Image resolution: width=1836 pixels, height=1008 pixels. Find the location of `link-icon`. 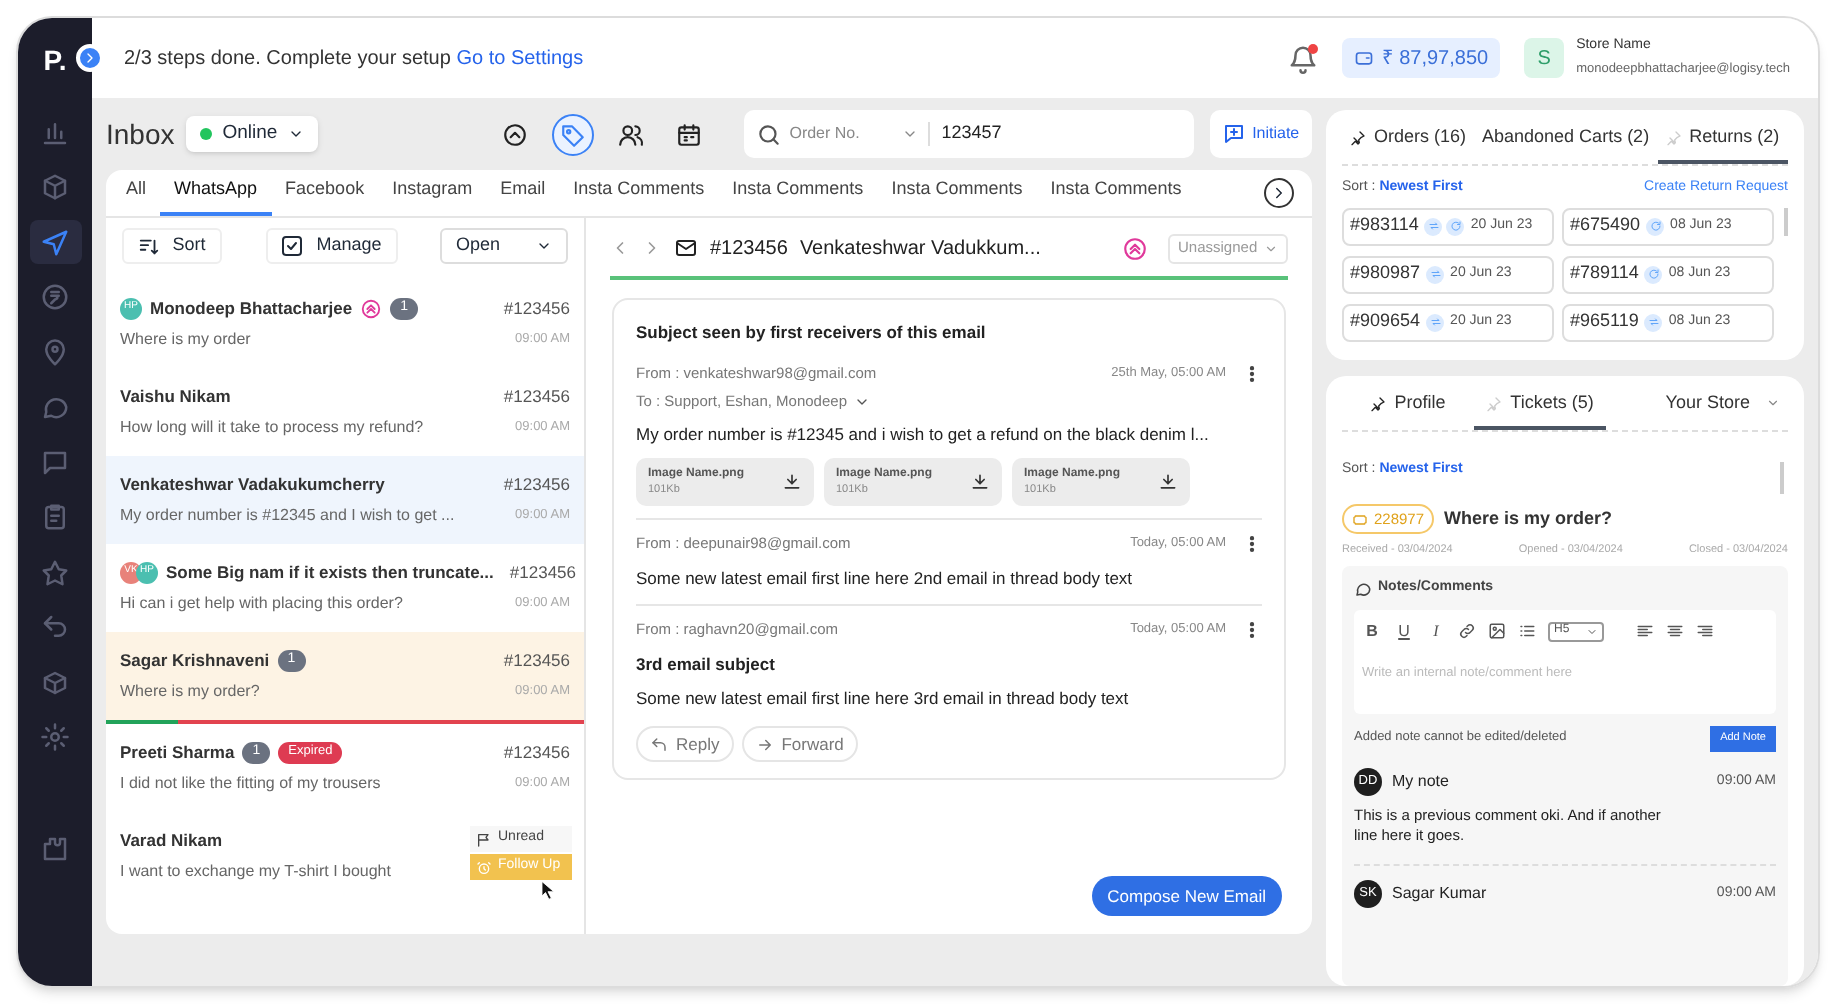

link-icon is located at coordinates (1467, 631).